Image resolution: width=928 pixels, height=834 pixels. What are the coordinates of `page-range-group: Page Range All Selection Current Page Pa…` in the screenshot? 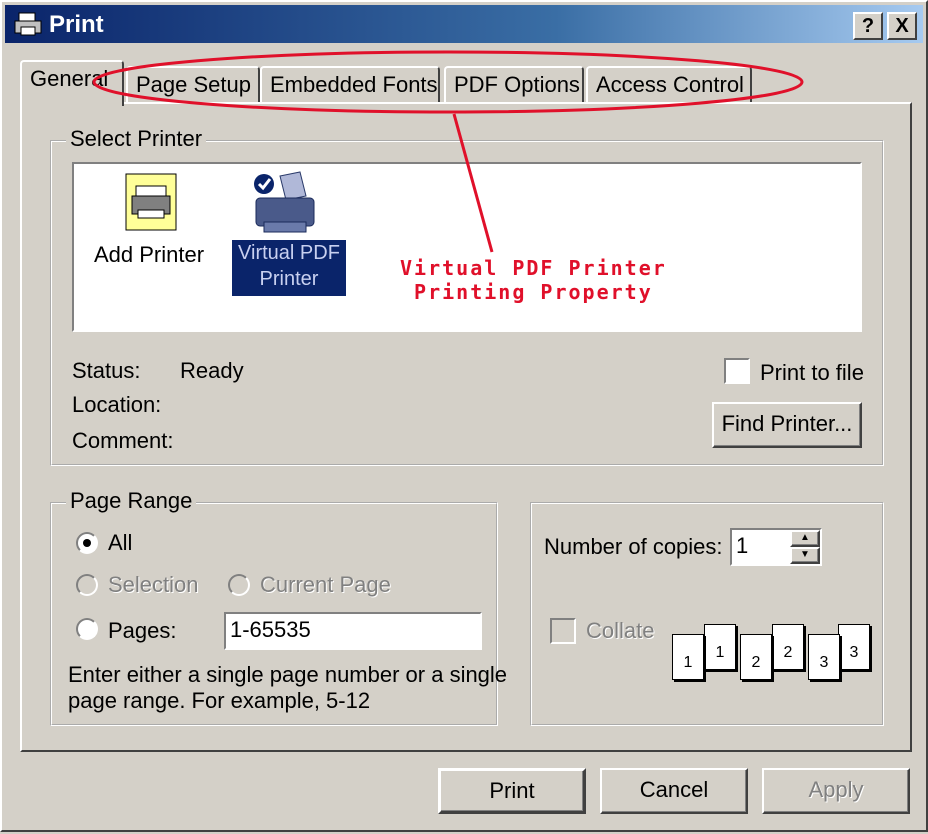 It's located at (278, 607).